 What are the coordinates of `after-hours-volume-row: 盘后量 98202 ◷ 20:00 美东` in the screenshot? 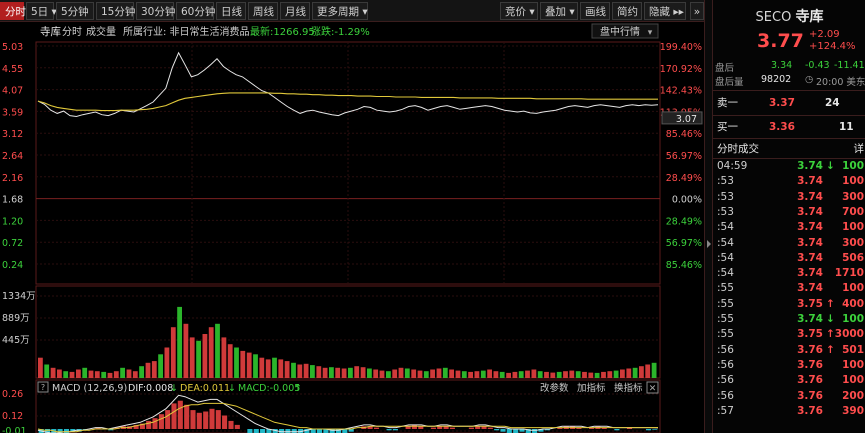 It's located at (789, 81).